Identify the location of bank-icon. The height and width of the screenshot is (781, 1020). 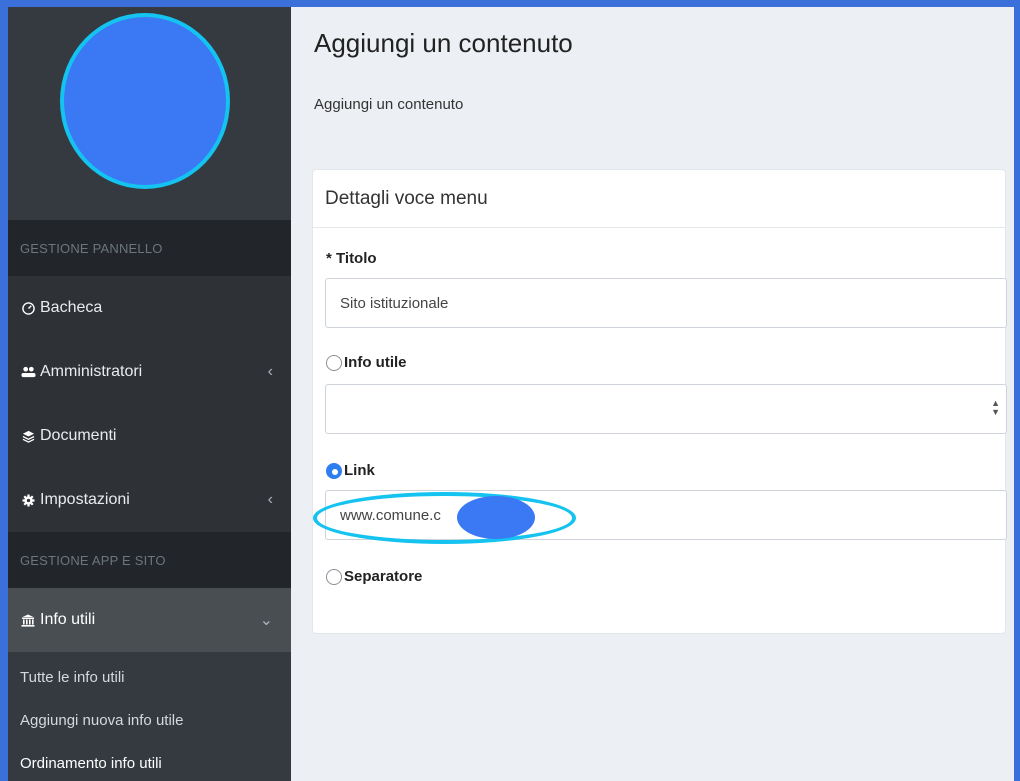
(28, 620).